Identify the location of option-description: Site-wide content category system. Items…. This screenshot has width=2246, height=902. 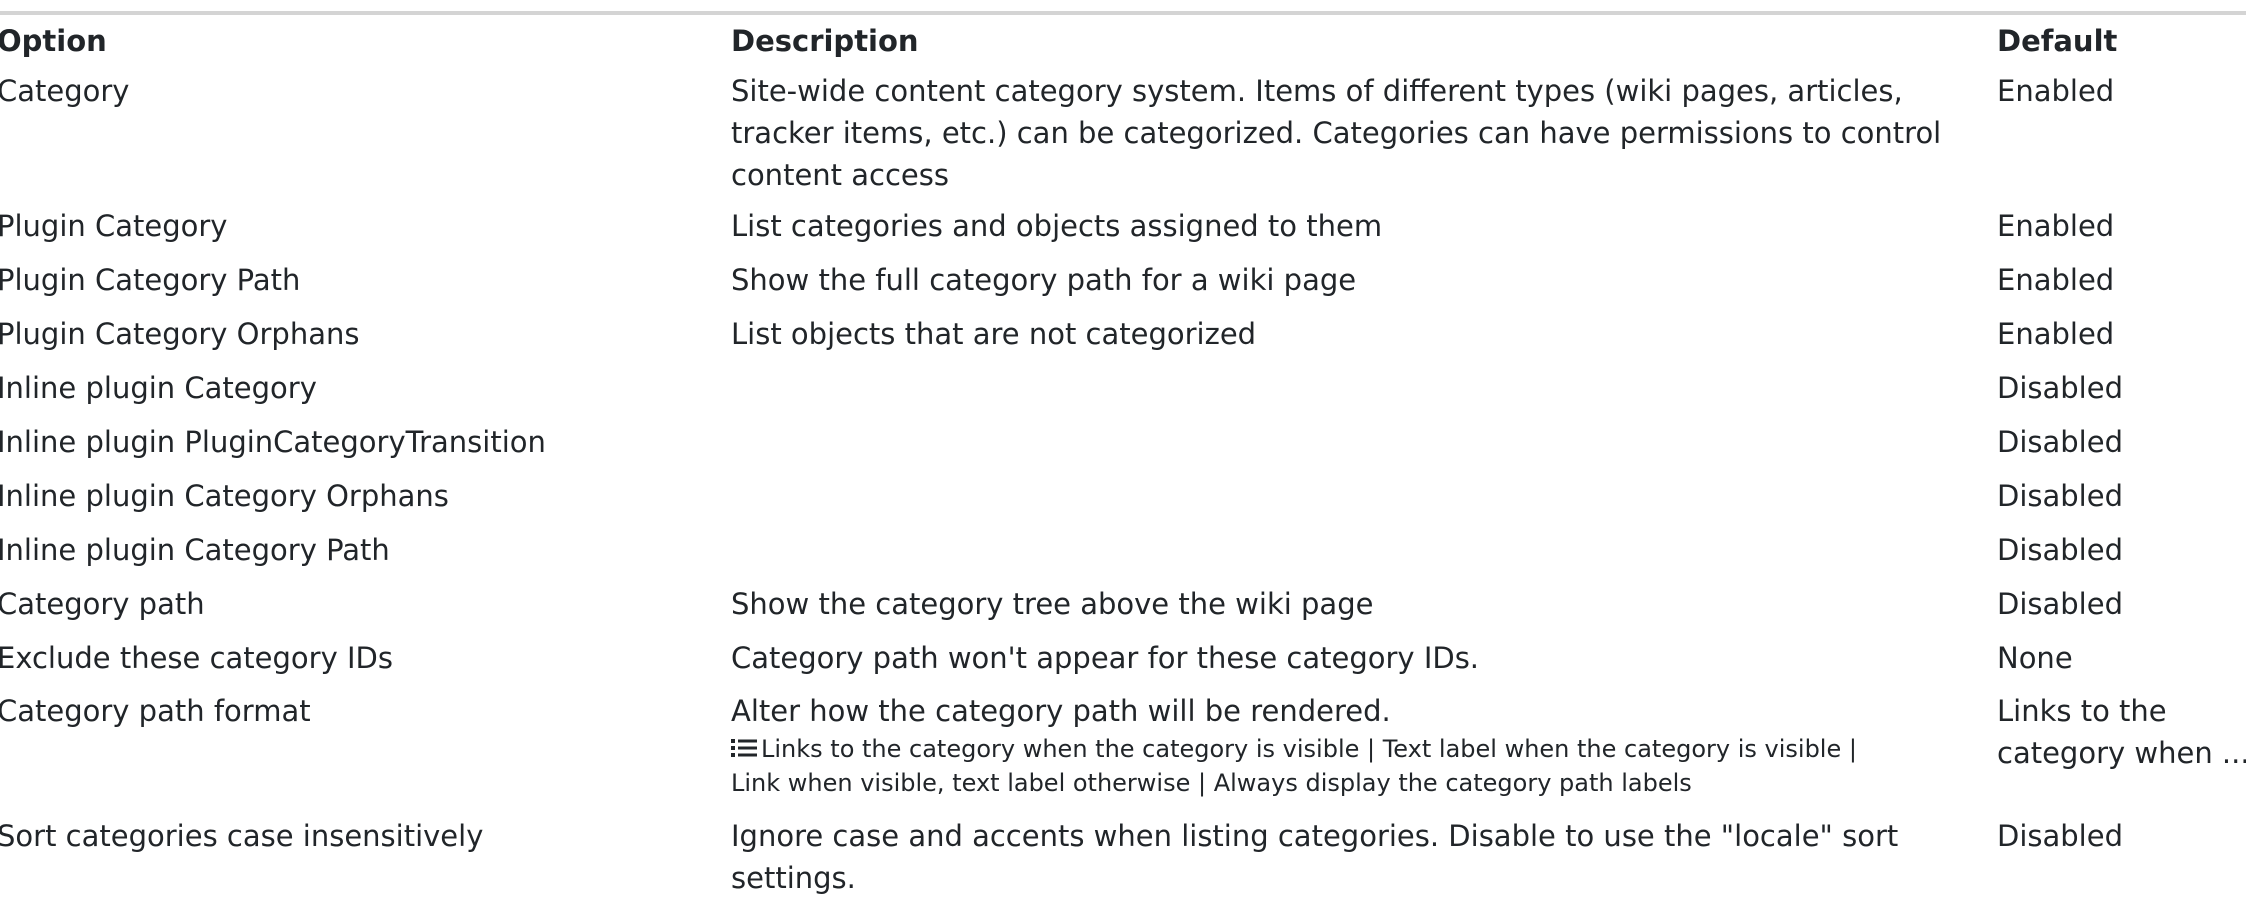
(1364, 133).